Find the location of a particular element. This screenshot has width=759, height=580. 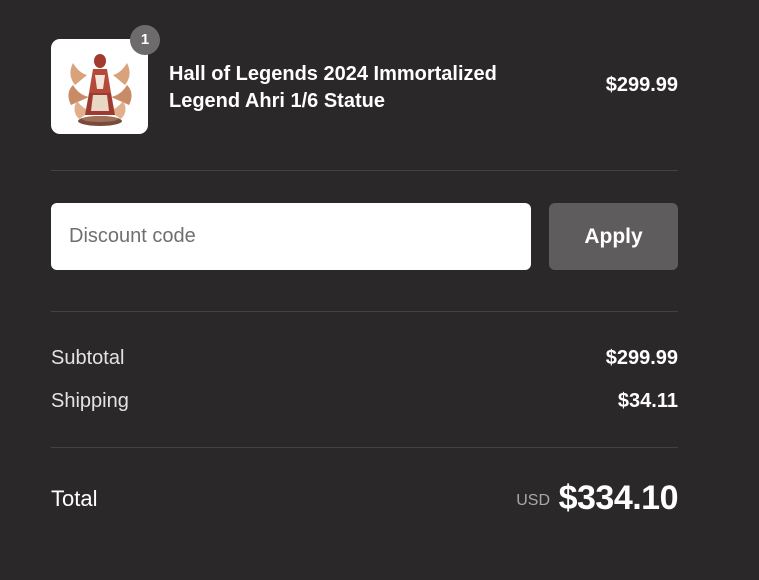

total-label: Total is located at coordinates (74, 498).